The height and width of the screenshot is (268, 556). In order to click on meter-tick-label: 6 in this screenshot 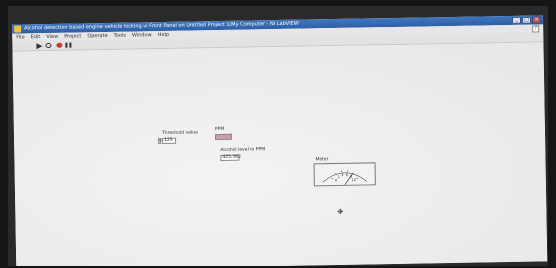, I will do `click(347, 175)`.